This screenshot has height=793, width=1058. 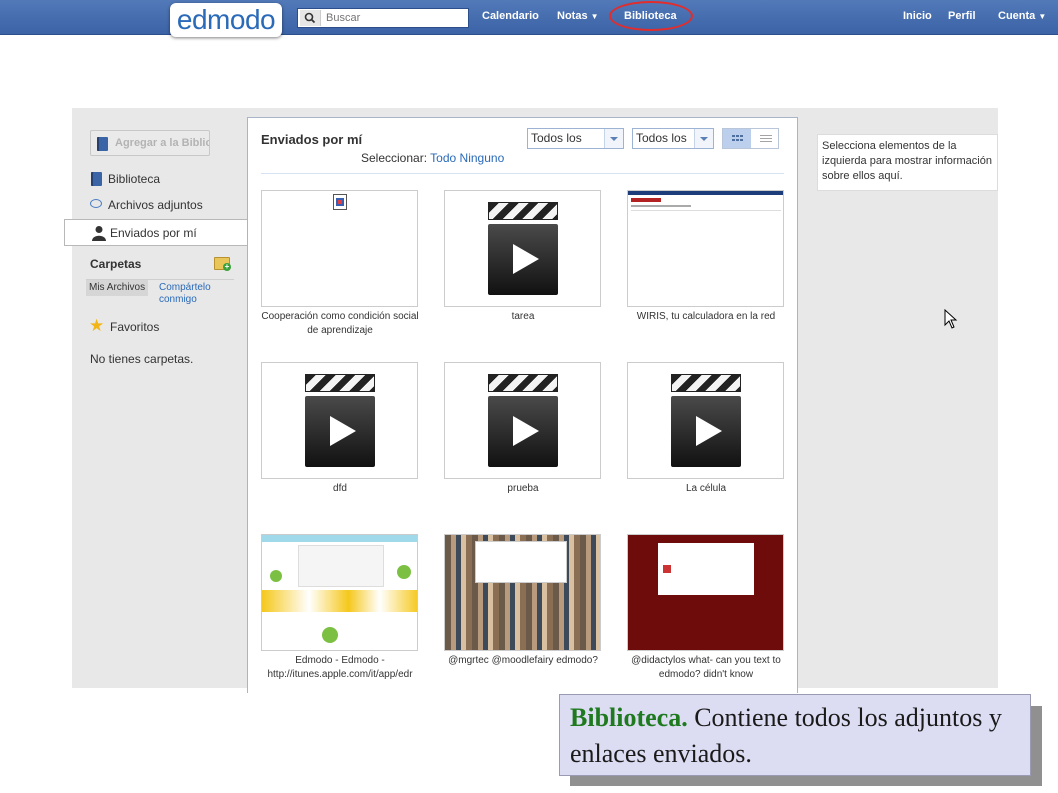 I want to click on comment-icon, so click(x=96, y=203).